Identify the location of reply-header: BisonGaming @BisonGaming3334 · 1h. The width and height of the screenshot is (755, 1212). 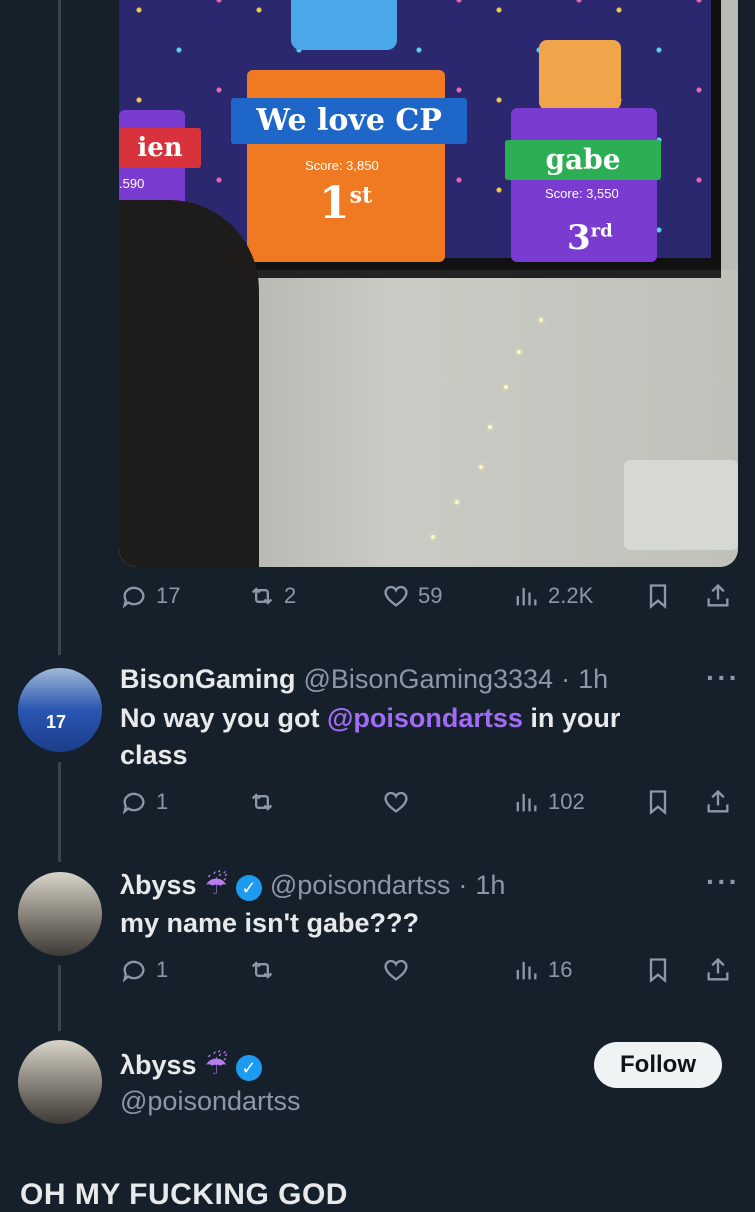
(364, 679).